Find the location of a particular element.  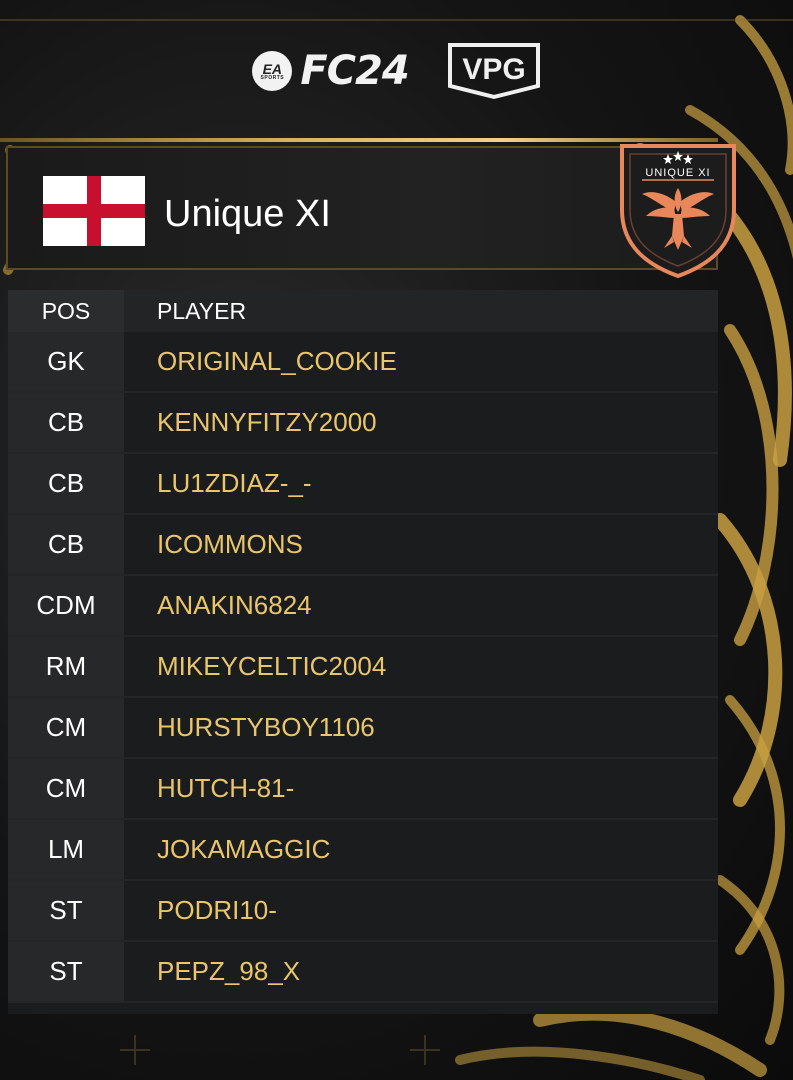

vpg-logo: VPG is located at coordinates (494, 71).